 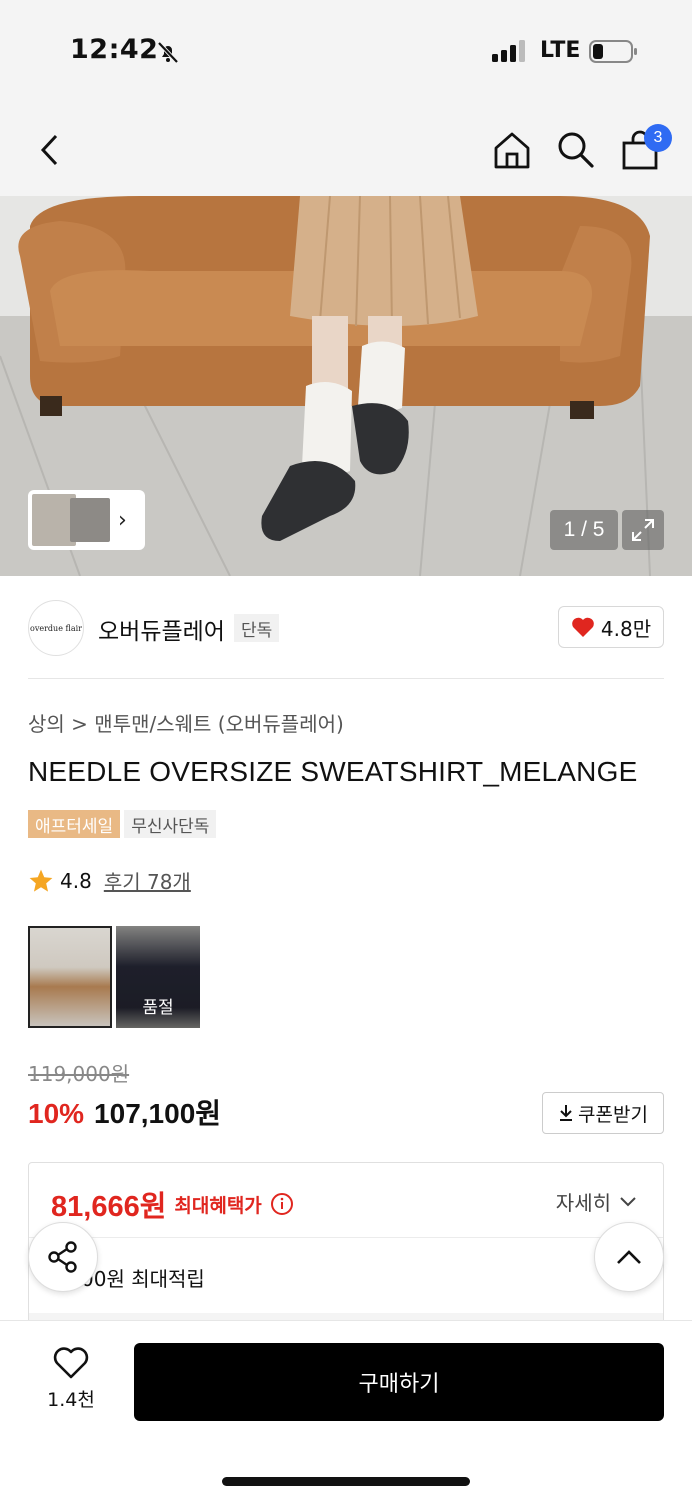 I want to click on buy-button: 구매하기, so click(x=399, y=1382).